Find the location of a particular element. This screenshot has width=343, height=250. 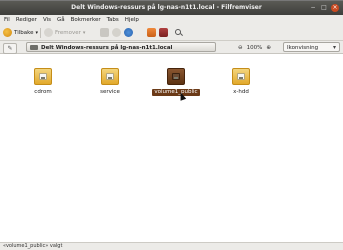

folder-item-selected: volume1_public is located at coordinates (176, 82).